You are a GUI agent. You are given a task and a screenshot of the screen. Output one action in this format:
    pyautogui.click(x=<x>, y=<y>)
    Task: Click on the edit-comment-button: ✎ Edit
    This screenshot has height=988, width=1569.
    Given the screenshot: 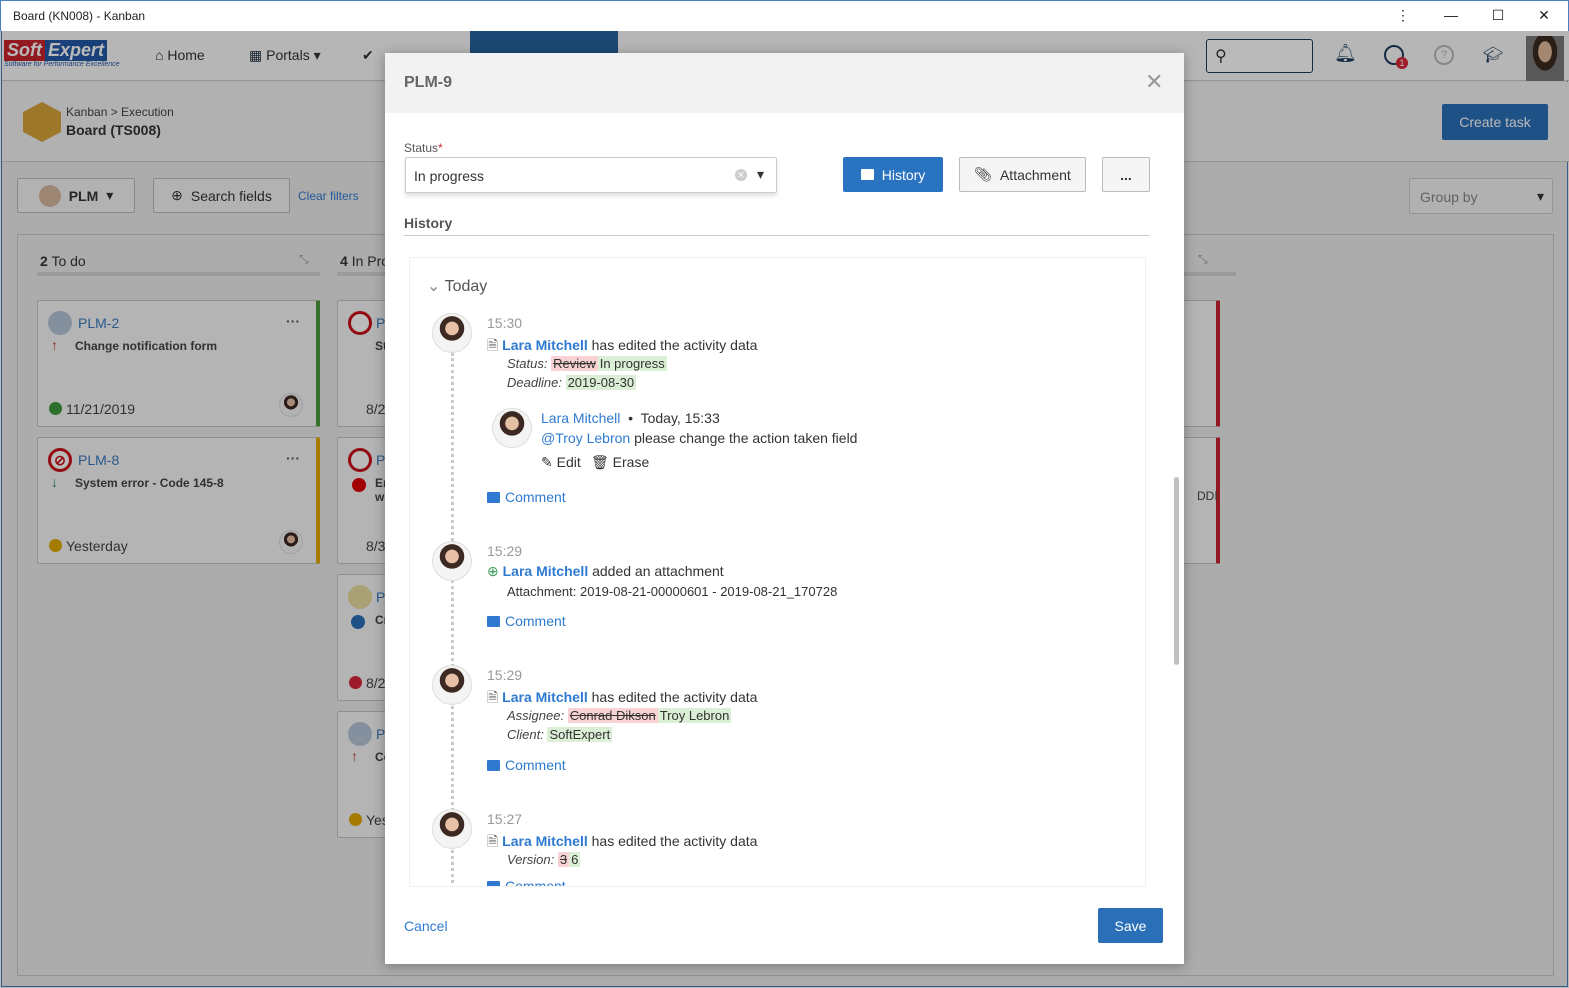 What is the action you would take?
    pyautogui.click(x=561, y=462)
    